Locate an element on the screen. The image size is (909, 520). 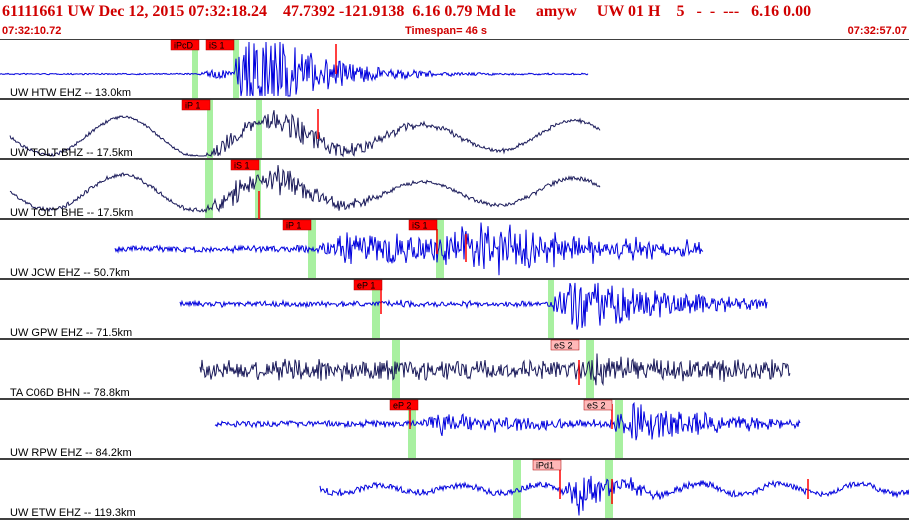
phase-pick-label: iPcD is located at coordinates (184, 46).